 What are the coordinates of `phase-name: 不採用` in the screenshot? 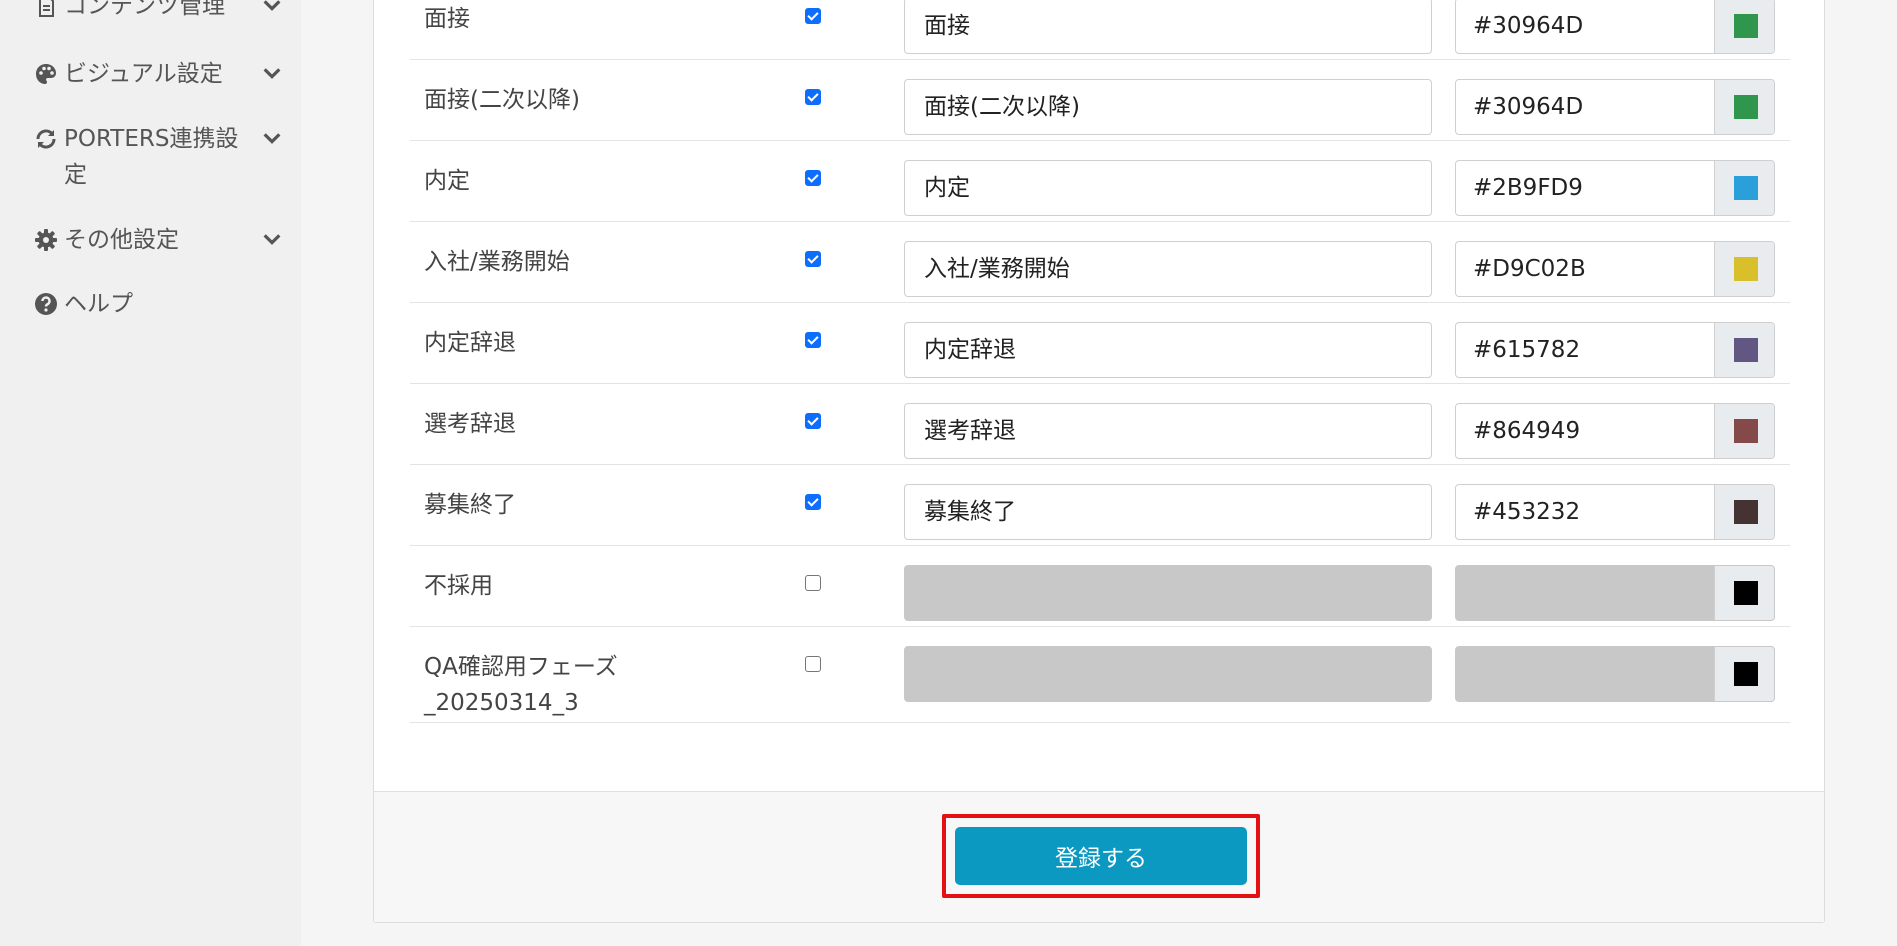 It's located at (458, 586).